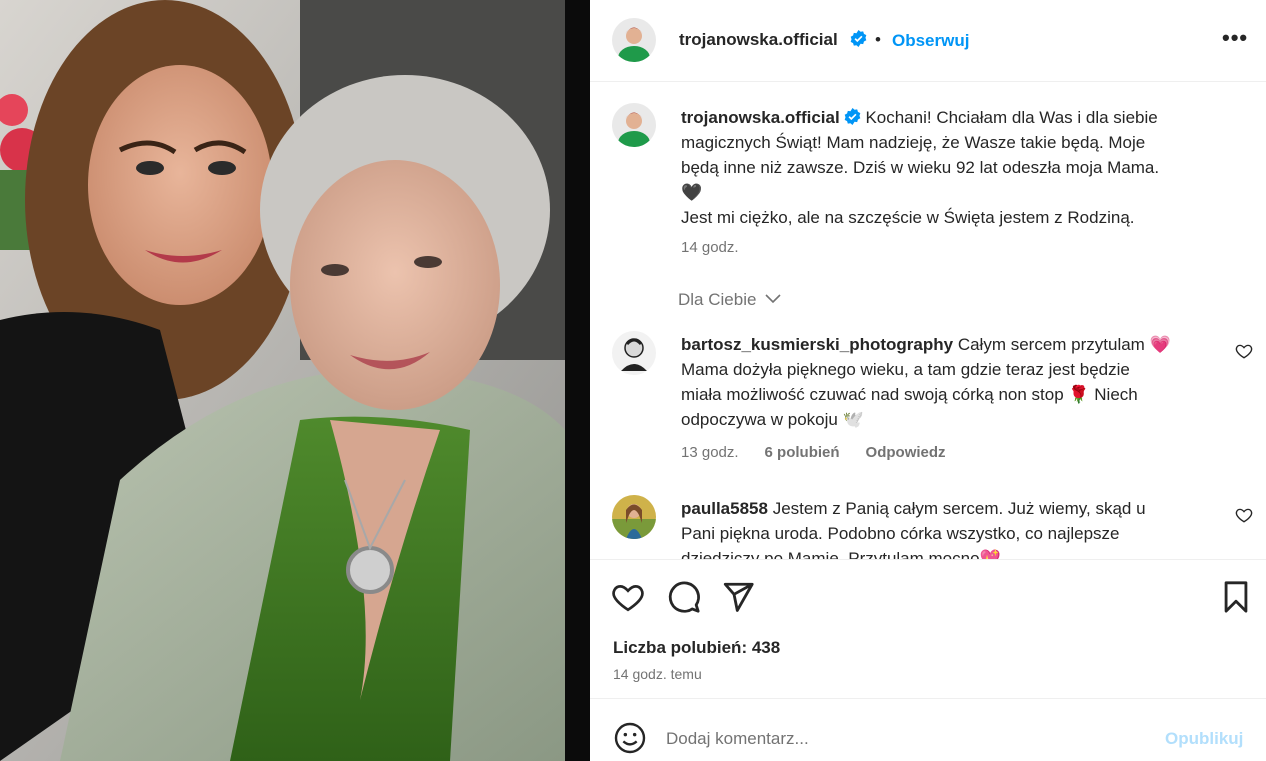 This screenshot has height=761, width=1266. Describe the element at coordinates (928, 629) in the screenshot. I see `post-actions: Liczba polubień: 438 14 godz. temu` at that location.